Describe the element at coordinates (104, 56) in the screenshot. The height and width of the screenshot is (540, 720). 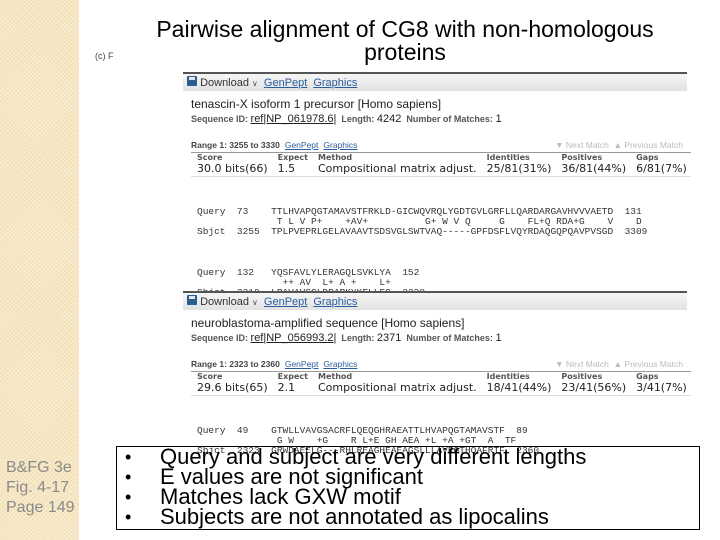
I see `copyright-note: (c) F` at that location.